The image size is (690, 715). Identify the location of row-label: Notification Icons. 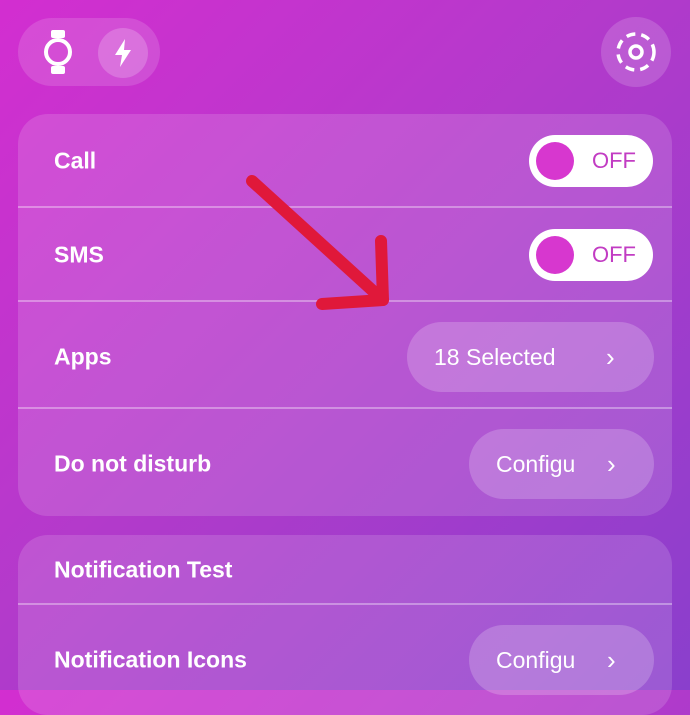
(150, 659).